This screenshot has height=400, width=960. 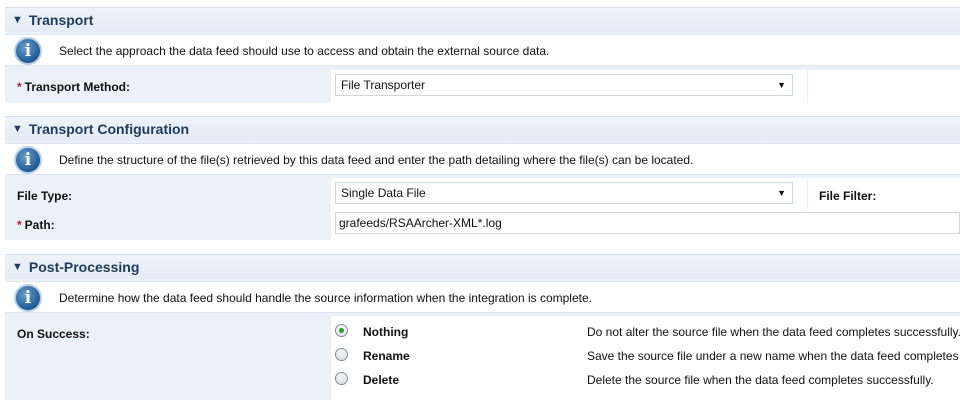 I want to click on section-title: Transport, so click(x=61, y=20).